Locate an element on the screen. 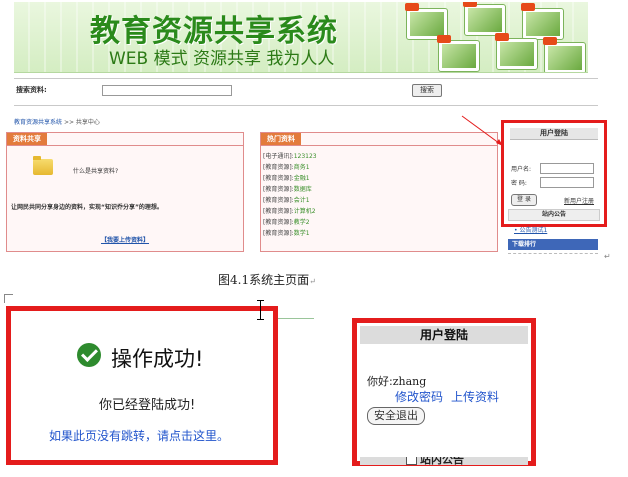  success-message: 你已经登陆成功! is located at coordinates (147, 405).